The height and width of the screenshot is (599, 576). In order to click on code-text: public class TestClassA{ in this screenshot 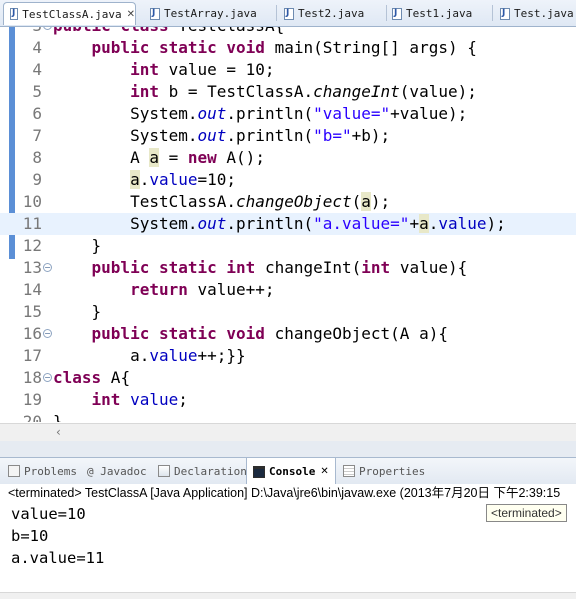, I will do `click(168, 32)`.